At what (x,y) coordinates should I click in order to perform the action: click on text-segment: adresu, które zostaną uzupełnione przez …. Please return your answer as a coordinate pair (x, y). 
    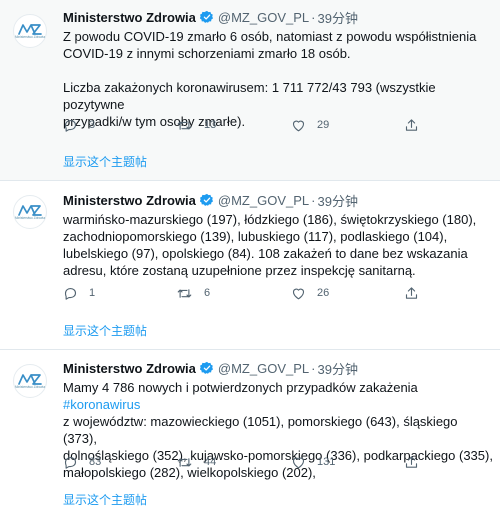
    Looking at the image, I should click on (239, 270).